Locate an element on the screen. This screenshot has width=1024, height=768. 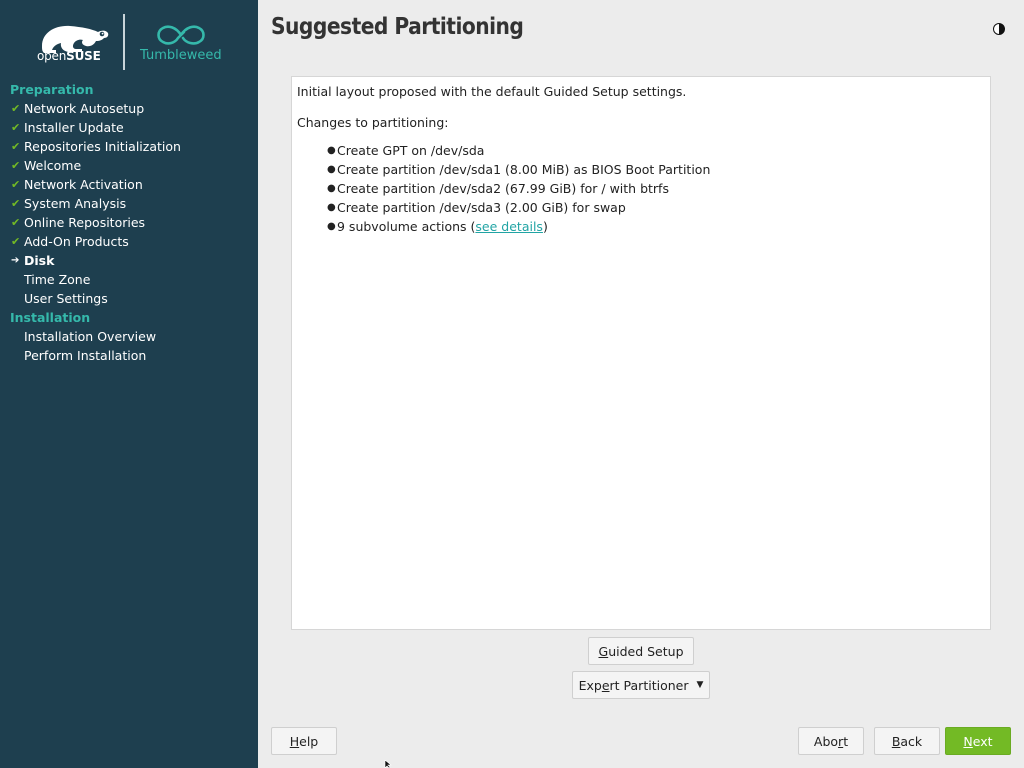
changes-heading: Changes to partitioning: is located at coordinates (373, 122).